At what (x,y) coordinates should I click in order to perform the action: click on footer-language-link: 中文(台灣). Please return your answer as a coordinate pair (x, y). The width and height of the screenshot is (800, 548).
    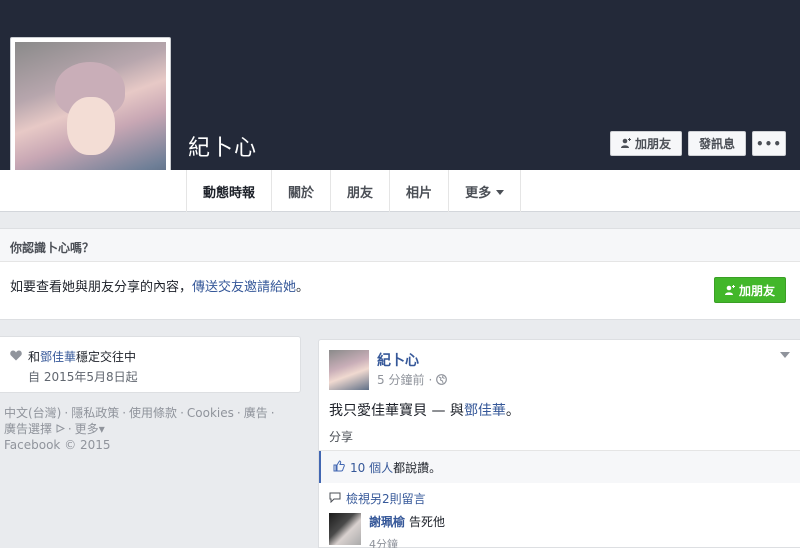
    Looking at the image, I should click on (32, 413).